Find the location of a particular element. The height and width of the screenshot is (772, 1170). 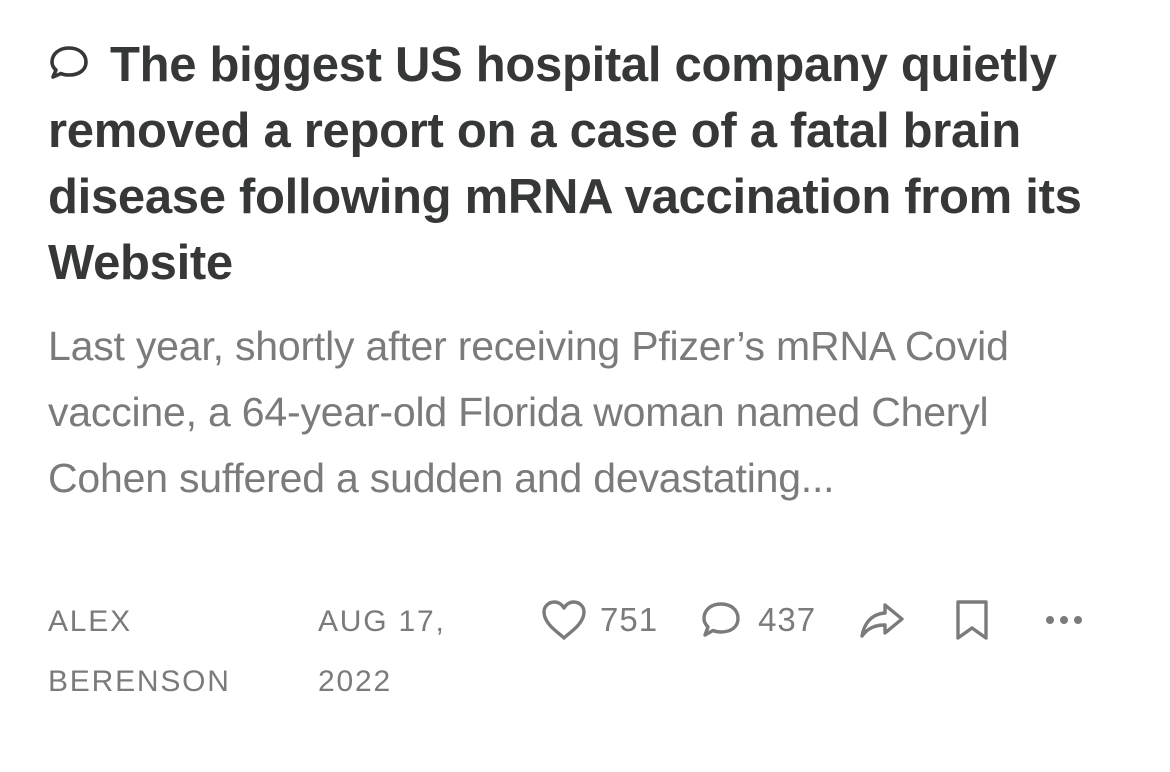

post-date: AUG 17, 2022 is located at coordinates (413, 652).